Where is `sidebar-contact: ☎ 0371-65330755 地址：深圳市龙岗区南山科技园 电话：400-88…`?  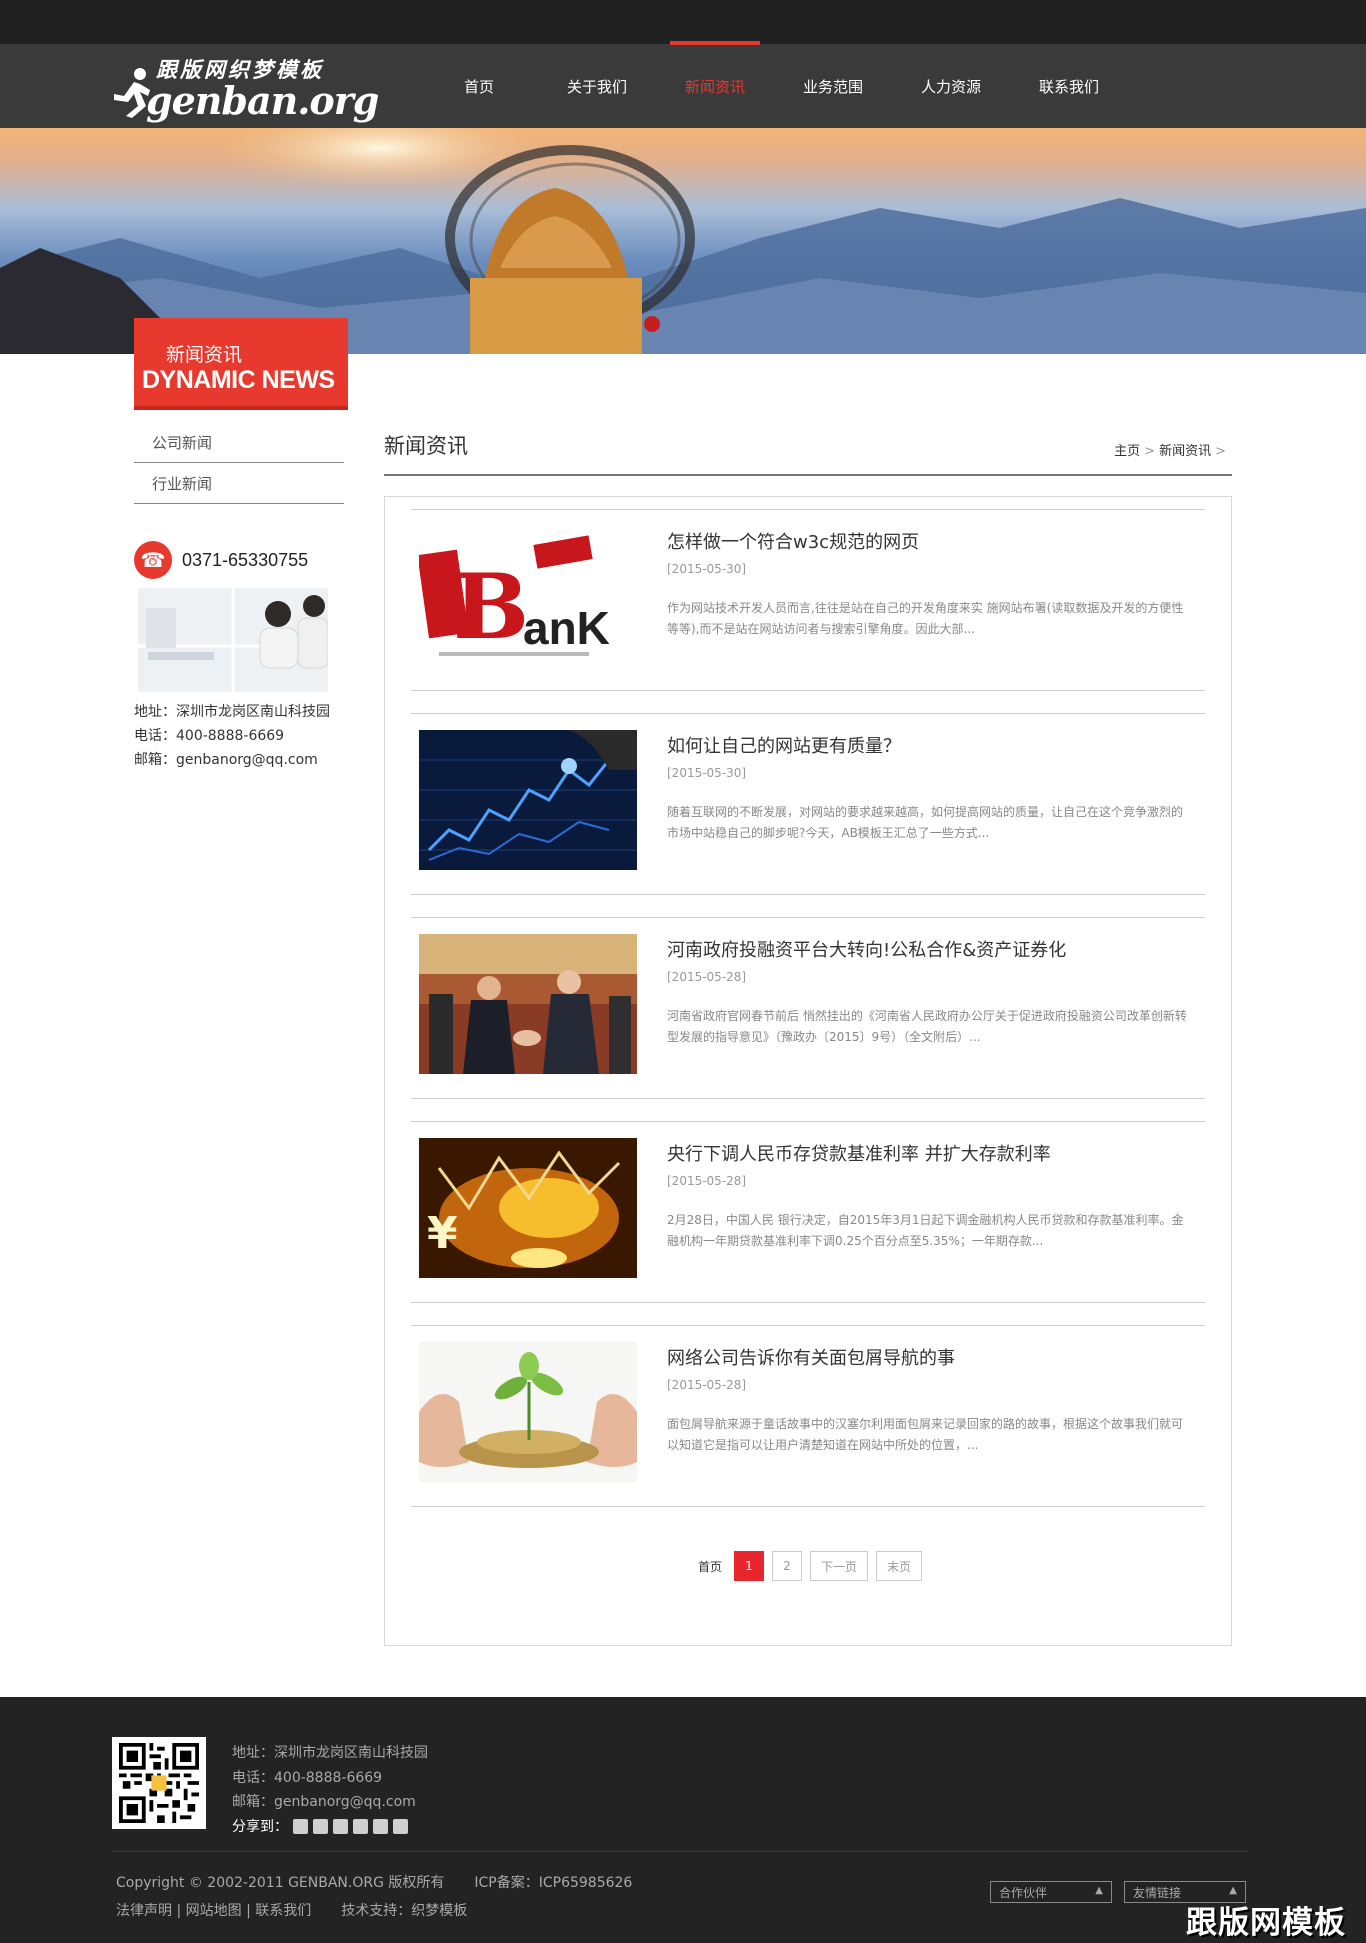 sidebar-contact: ☎ 0371-65330755 地址：深圳市龙岗区南山科技园 电话：400-88… is located at coordinates (239, 656).